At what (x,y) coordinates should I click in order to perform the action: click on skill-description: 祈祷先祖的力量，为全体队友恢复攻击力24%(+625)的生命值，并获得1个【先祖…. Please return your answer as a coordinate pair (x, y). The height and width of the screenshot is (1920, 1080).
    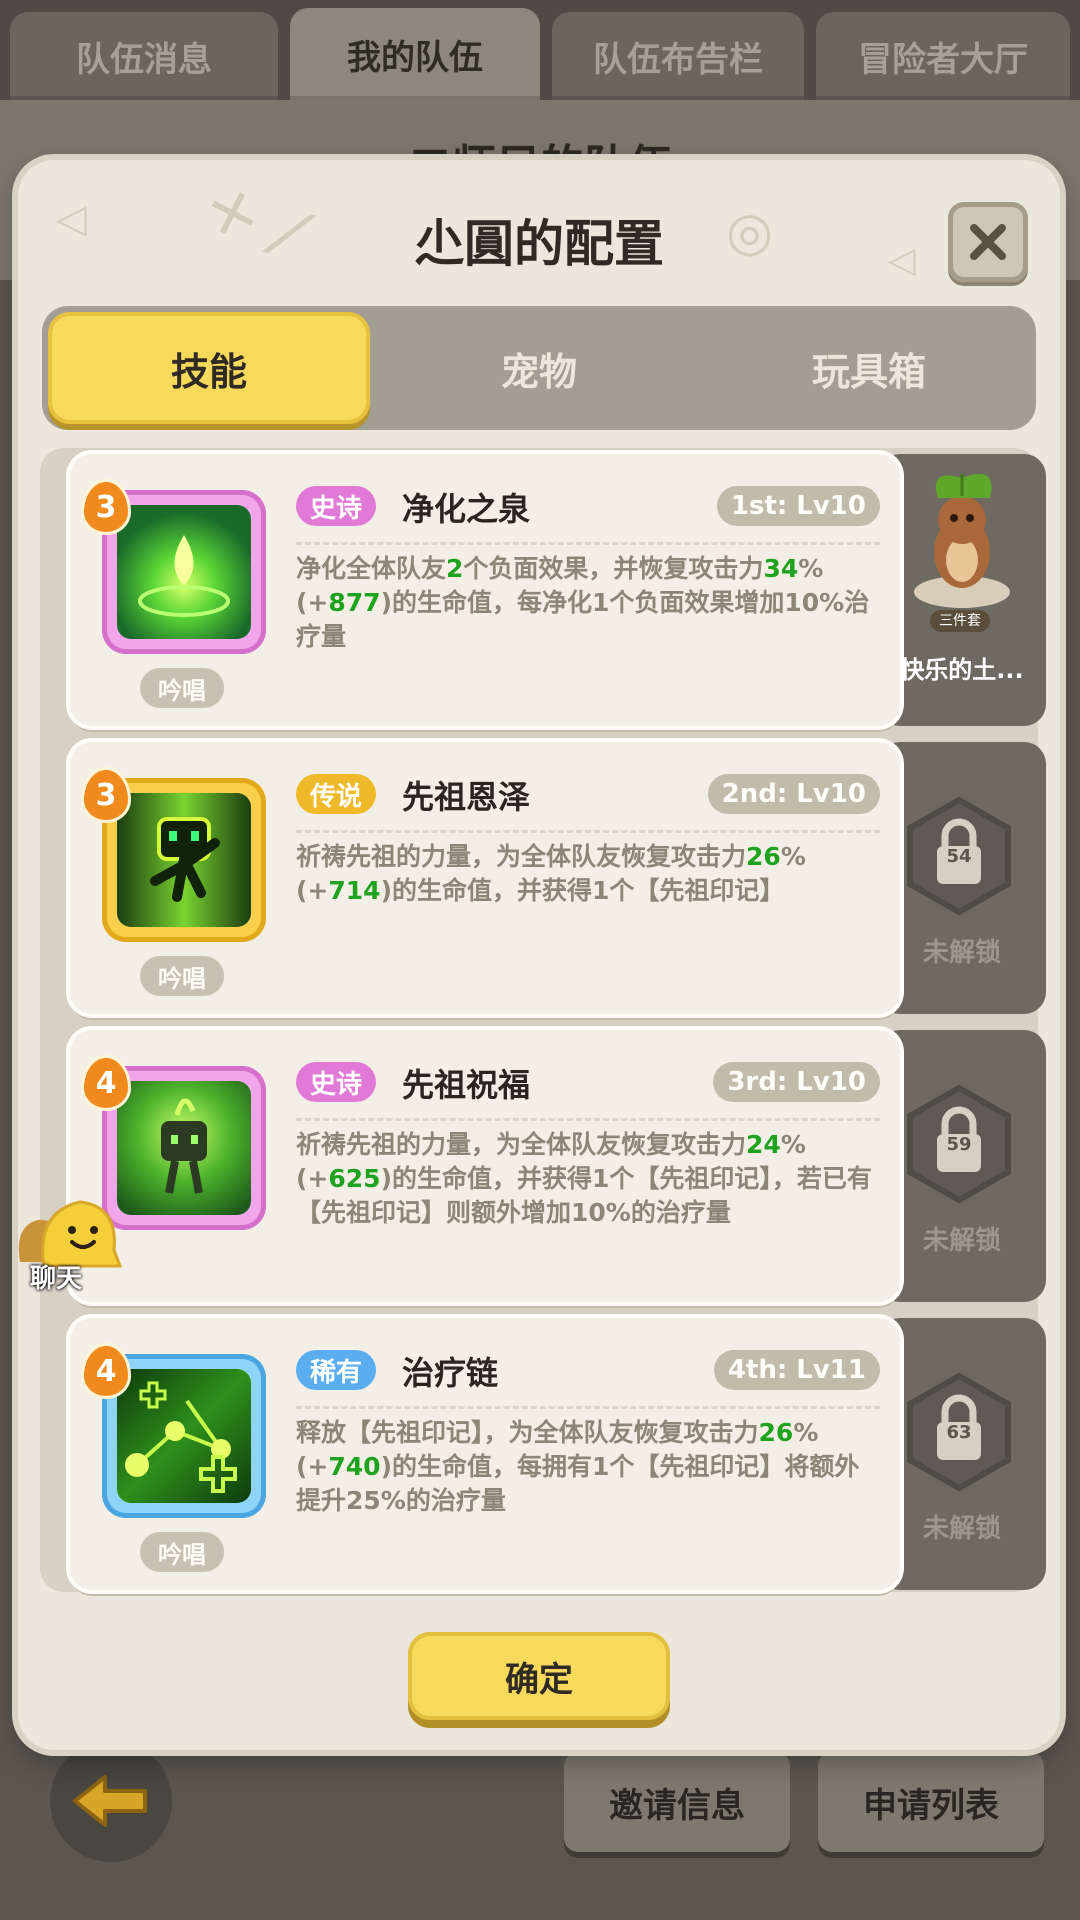
    Looking at the image, I should click on (584, 1178).